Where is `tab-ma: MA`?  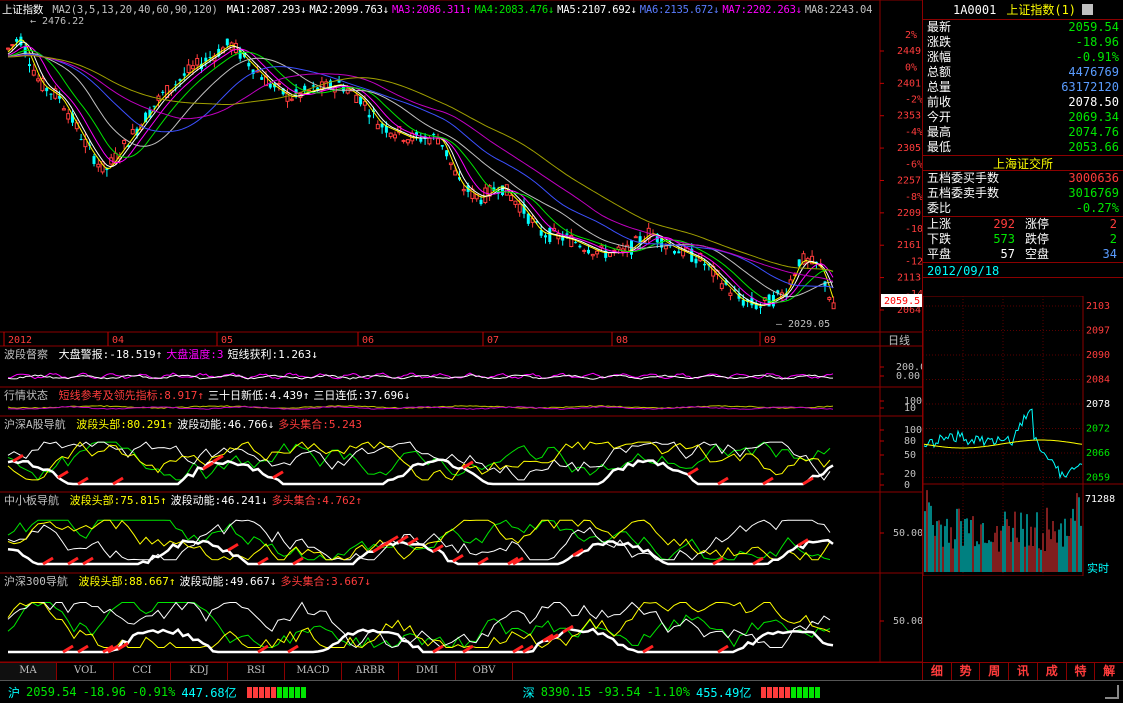
tab-ma: MA is located at coordinates (28, 671).